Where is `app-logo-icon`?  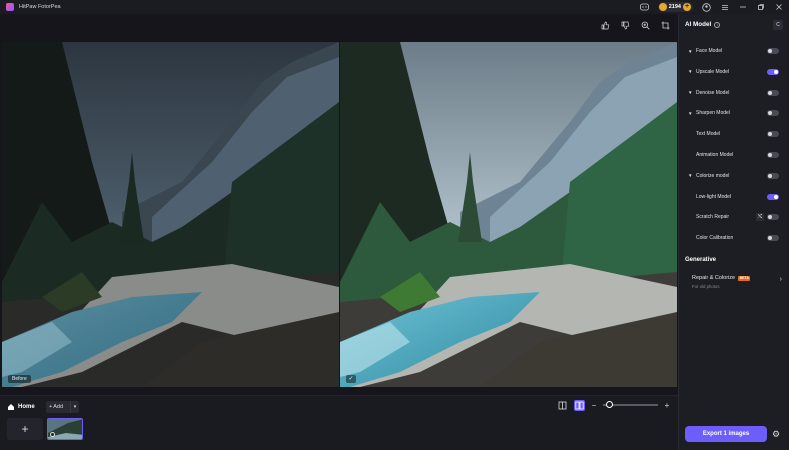
app-logo-icon is located at coordinates (10, 7).